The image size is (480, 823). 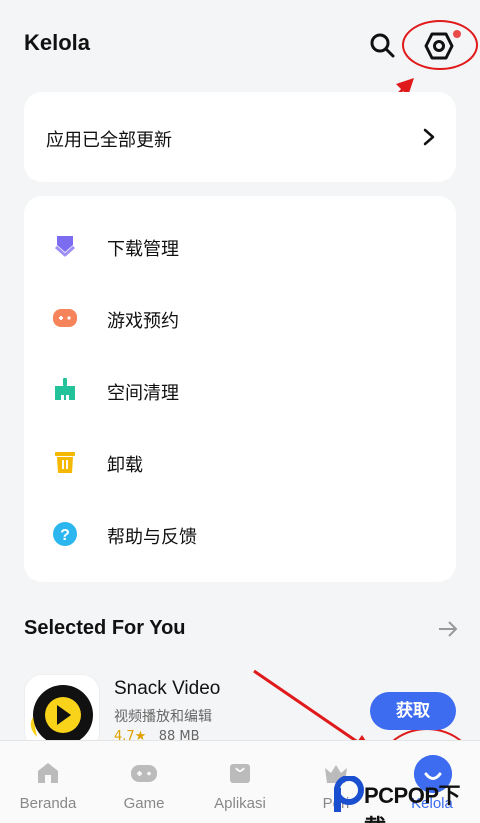 I want to click on arrow-right-icon, so click(x=448, y=629).